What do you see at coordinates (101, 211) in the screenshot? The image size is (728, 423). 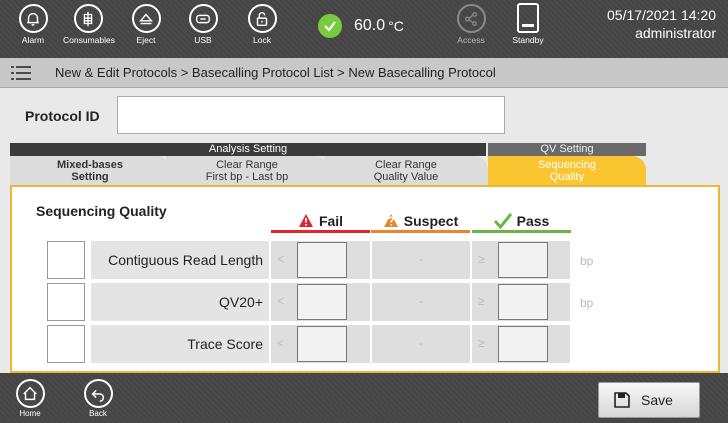 I see `panel-title: Sequencing Quality` at bounding box center [101, 211].